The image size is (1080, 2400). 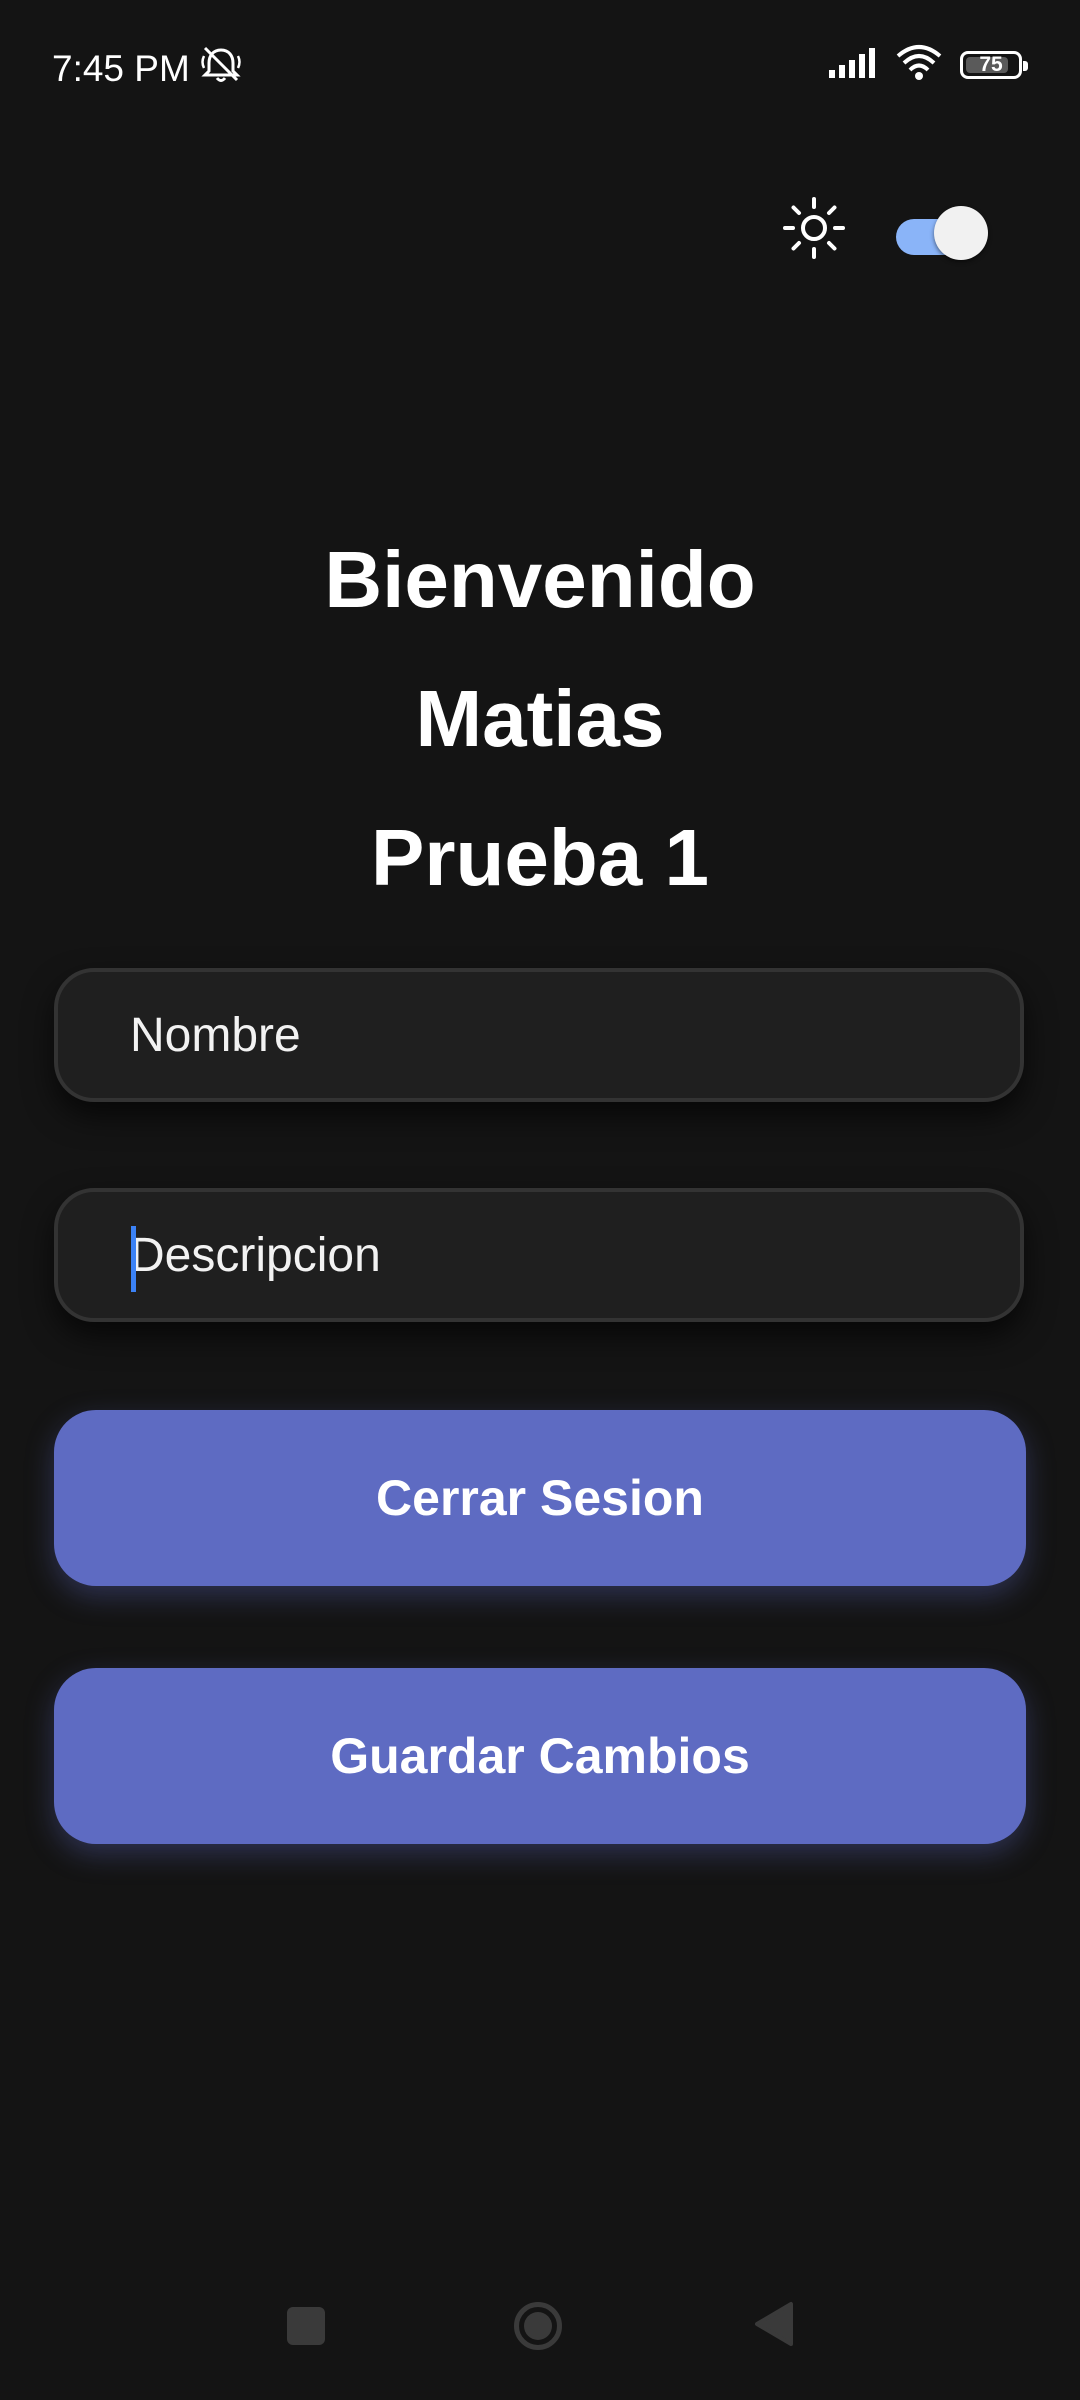 I want to click on back-icon, so click(x=774, y=2326).